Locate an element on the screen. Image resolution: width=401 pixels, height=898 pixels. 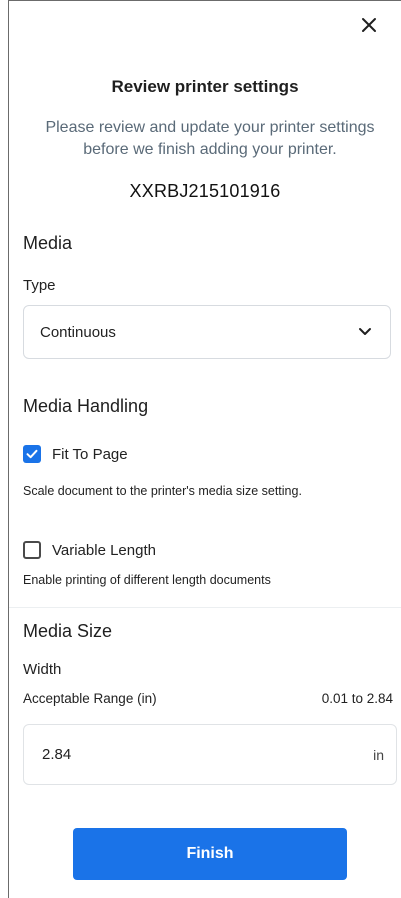
fit-to-page-label: Fit To Page is located at coordinates (90, 454).